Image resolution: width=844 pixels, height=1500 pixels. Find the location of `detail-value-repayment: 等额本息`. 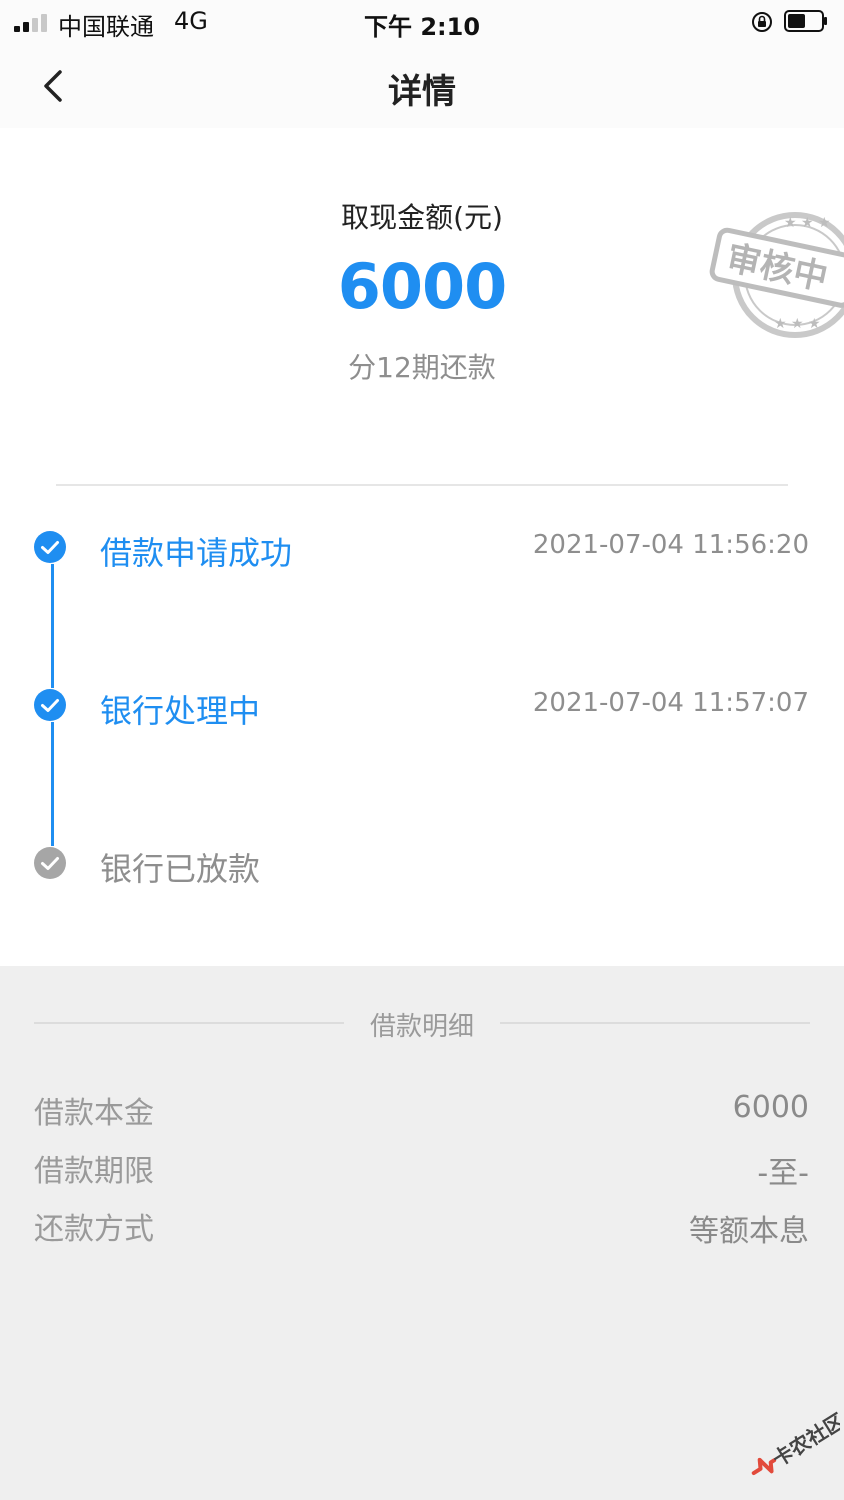

detail-value-repayment: 等额本息 is located at coordinates (749, 1231).